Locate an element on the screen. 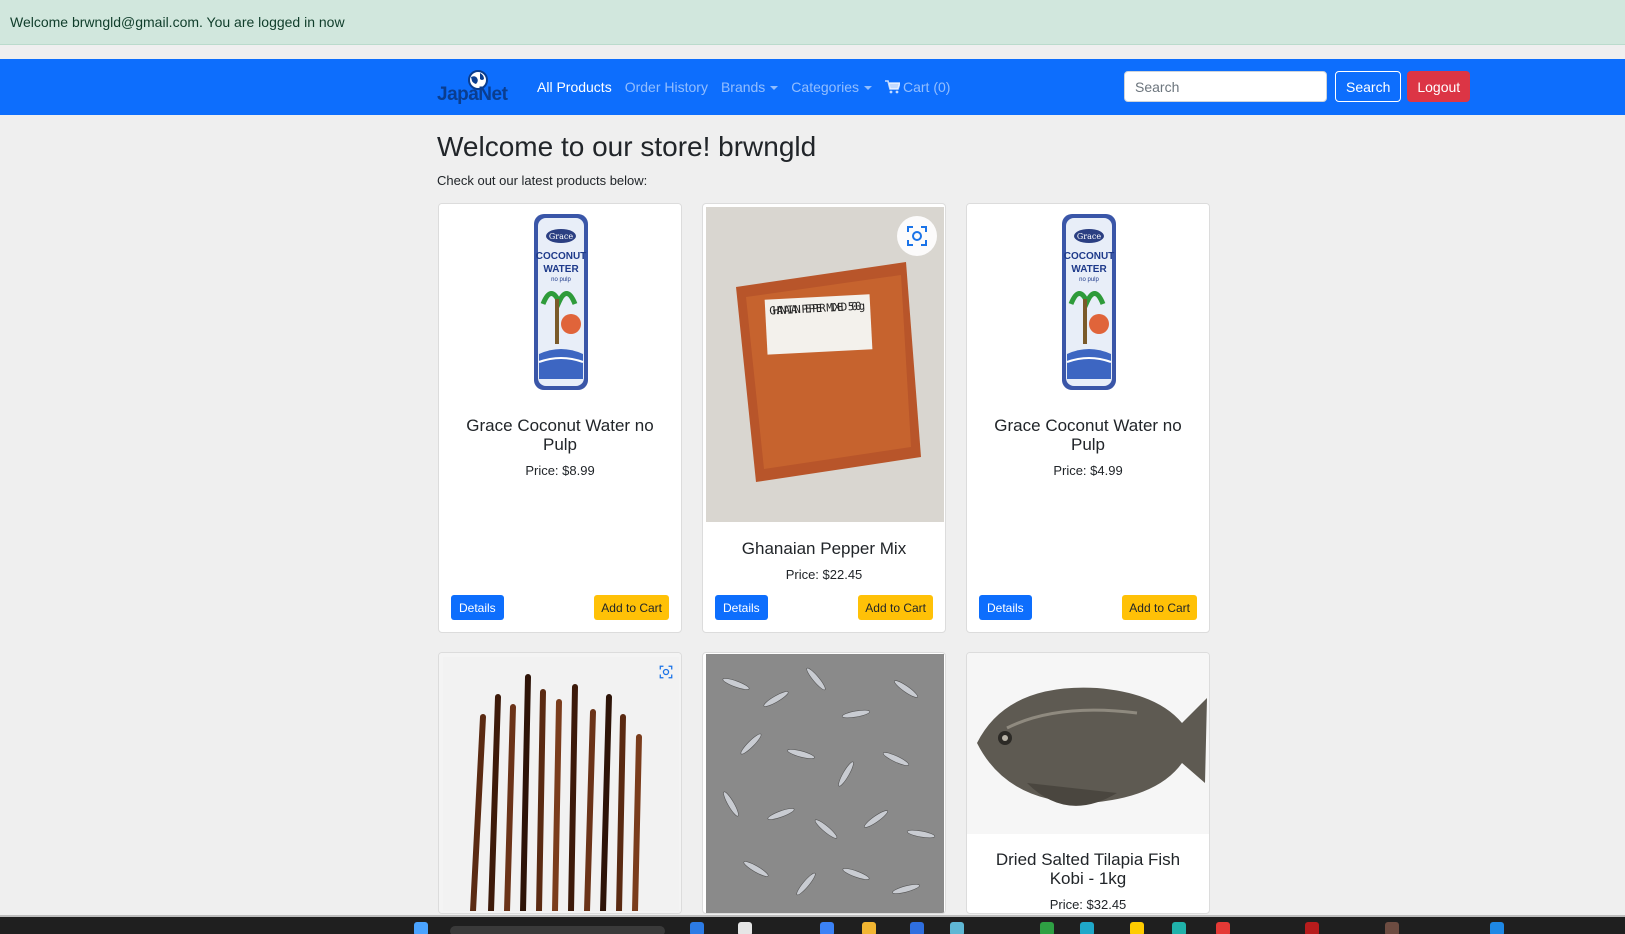 The height and width of the screenshot is (934, 1625). nav-order-history: Order History is located at coordinates (666, 87).